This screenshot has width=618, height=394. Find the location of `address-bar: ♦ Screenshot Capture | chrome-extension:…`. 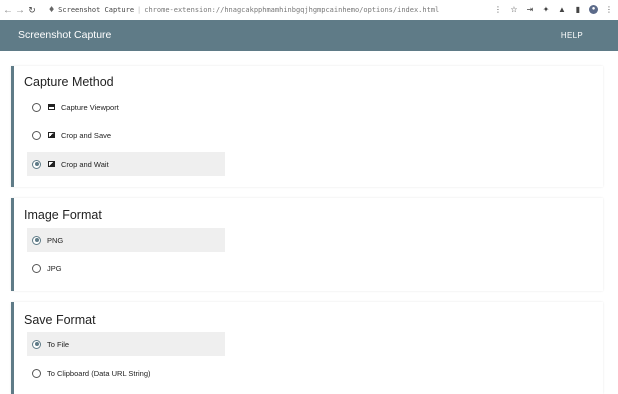

address-bar: ♦ Screenshot Capture | chrome-extension:… is located at coordinates (287, 9).